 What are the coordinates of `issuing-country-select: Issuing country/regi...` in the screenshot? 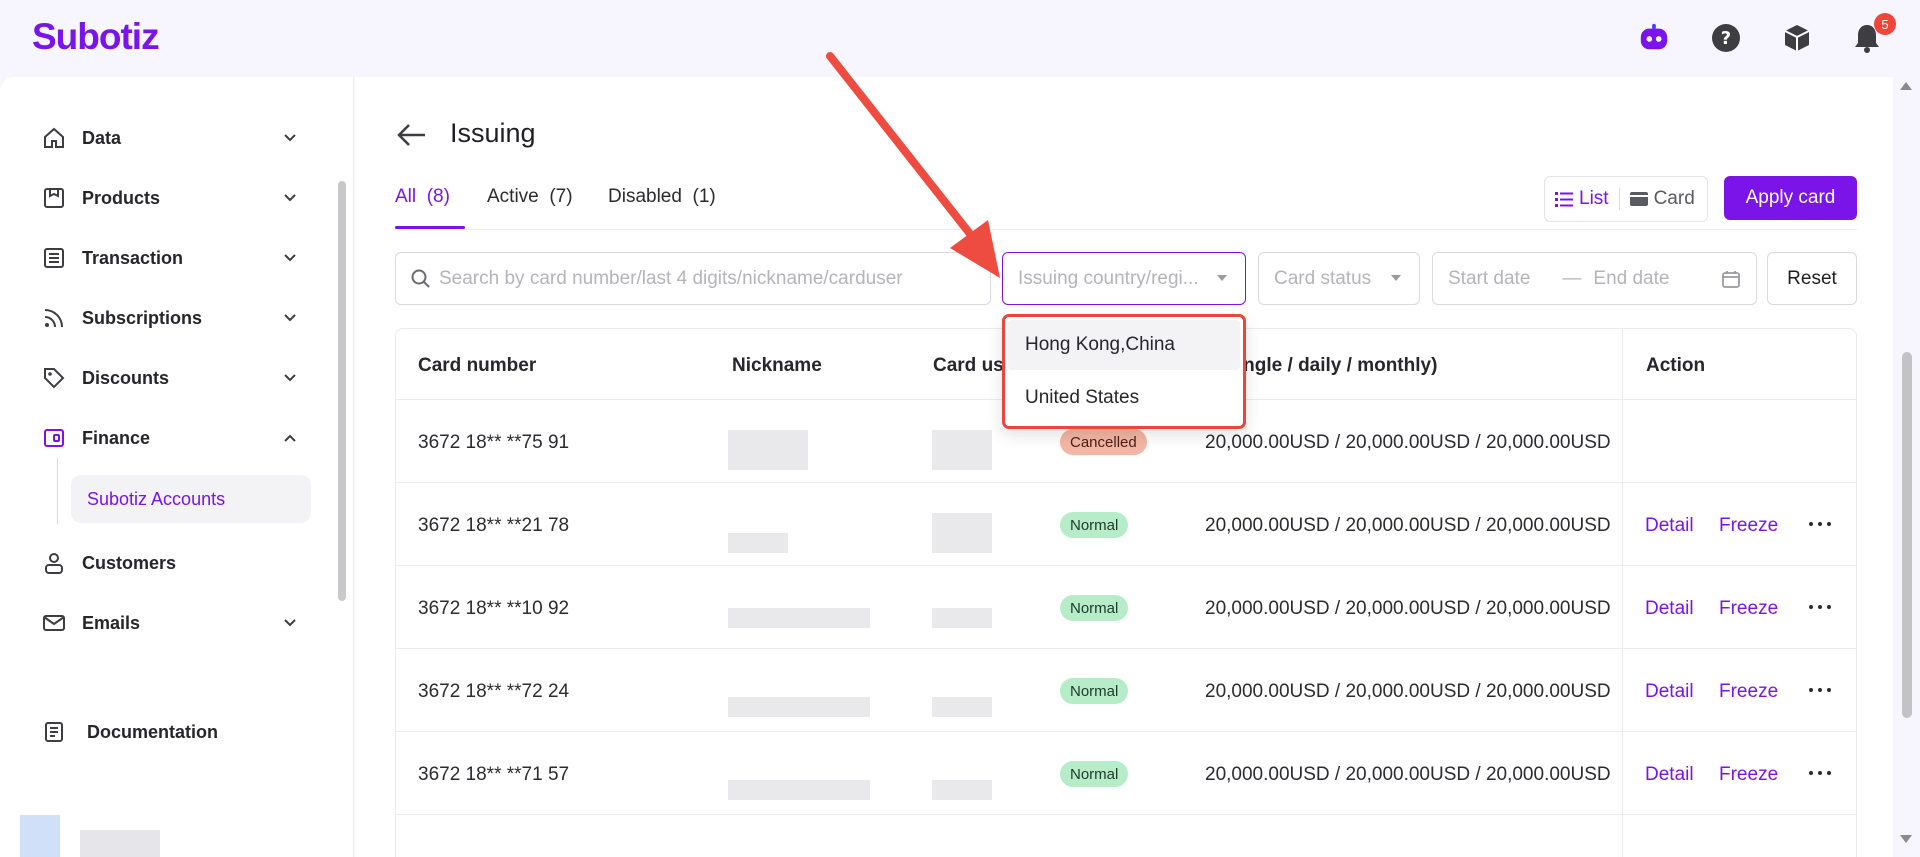 It's located at (1124, 278).